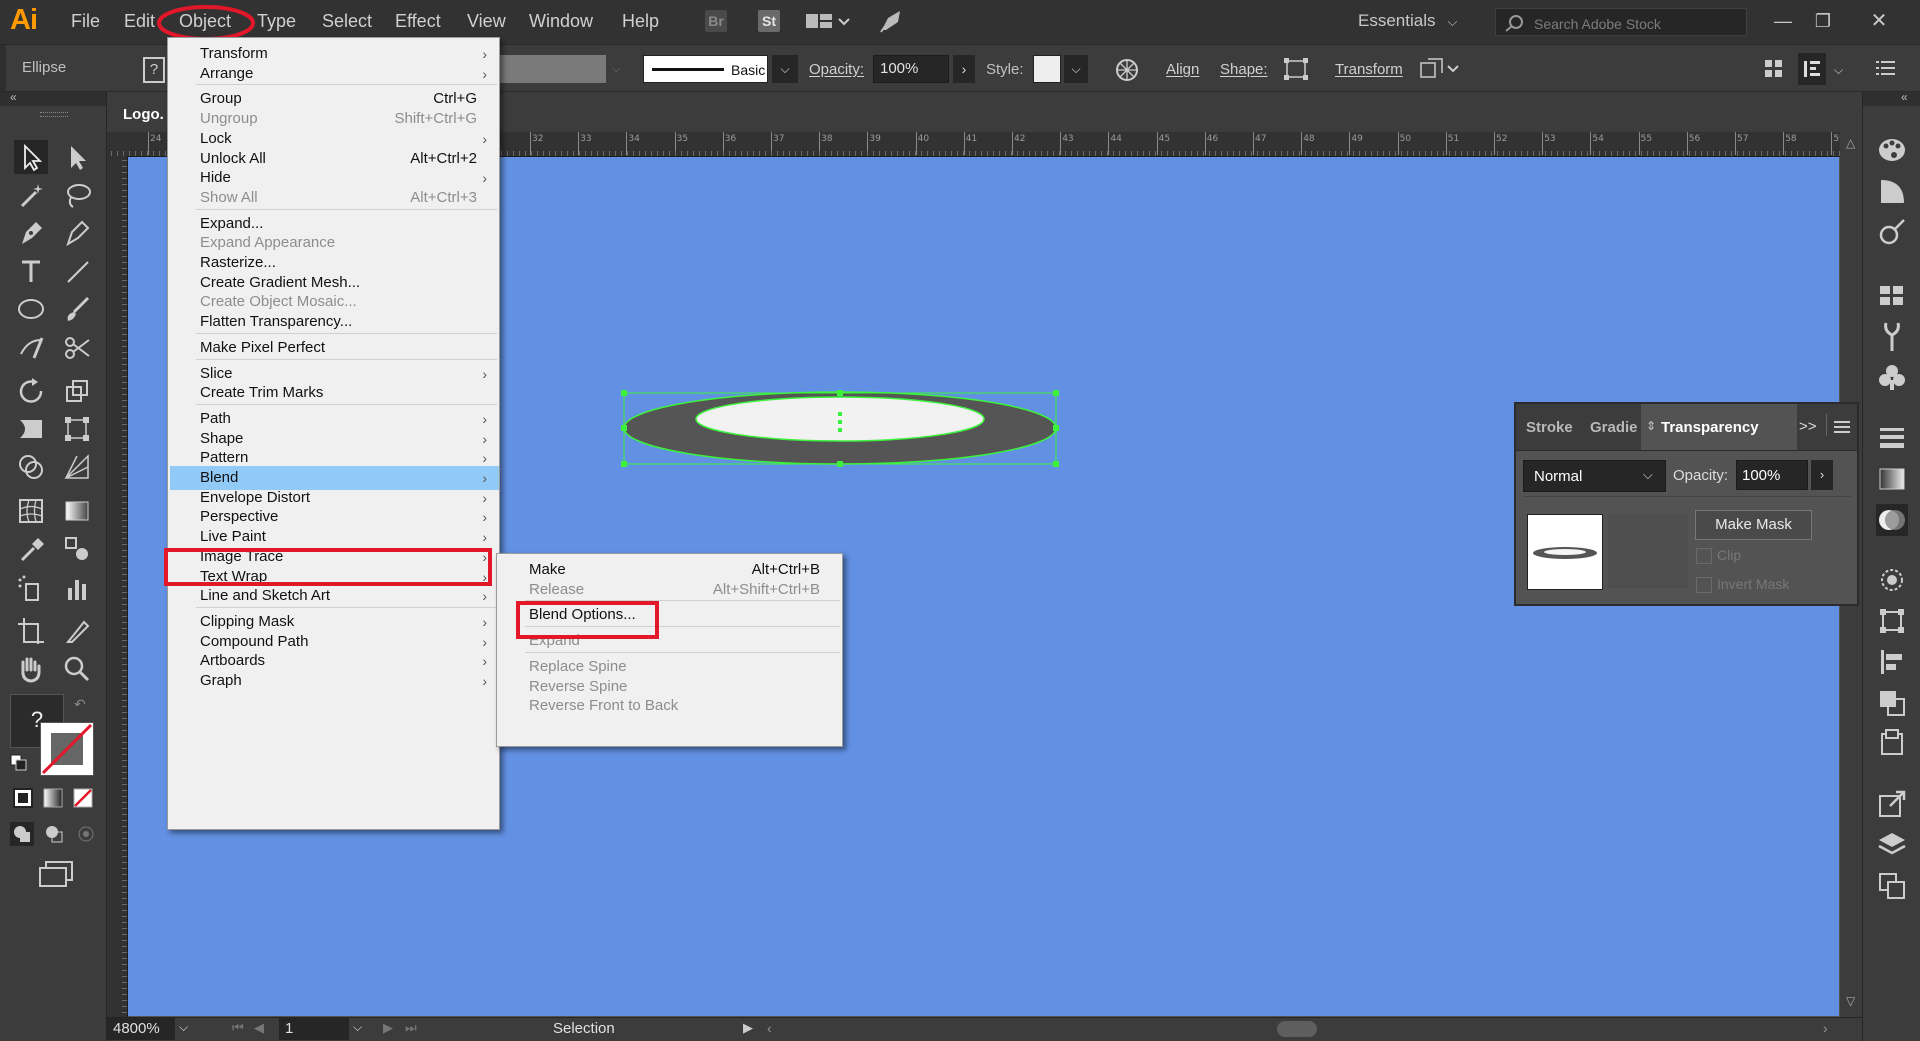 The image size is (1920, 1041). I want to click on make-mask-button: Make Mask, so click(1753, 525).